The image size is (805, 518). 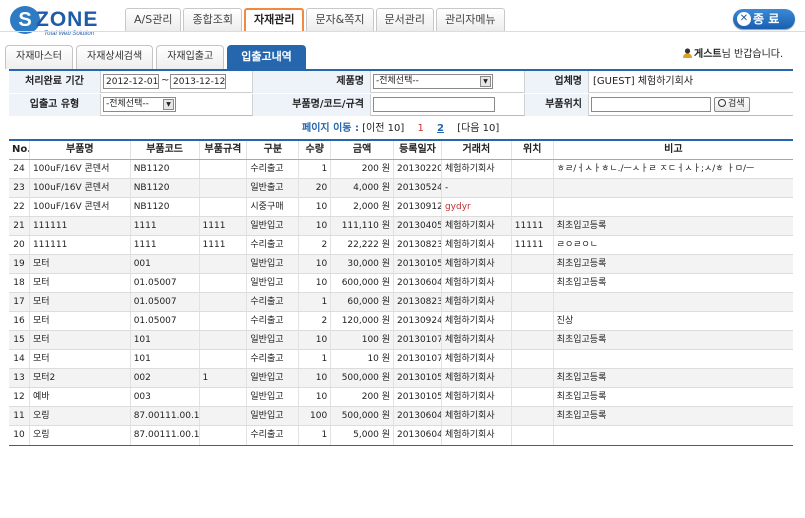 What do you see at coordinates (434, 104) in the screenshot?
I see `part-search-input` at bounding box center [434, 104].